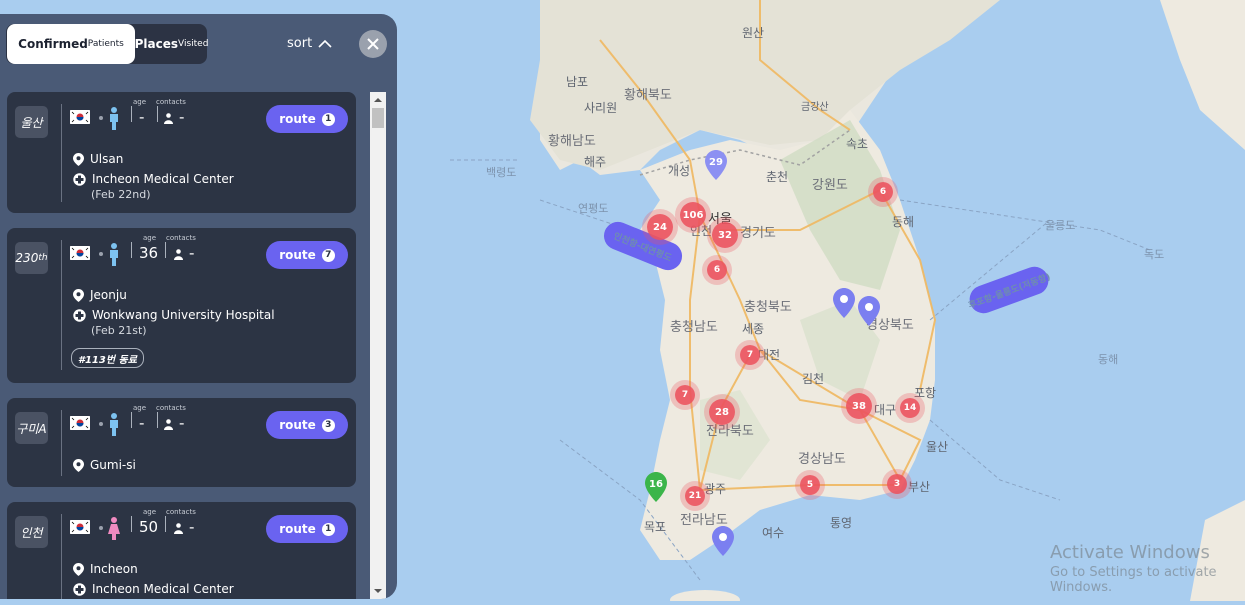 This screenshot has height=605, width=1245. I want to click on map-label: 강원도, so click(830, 185).